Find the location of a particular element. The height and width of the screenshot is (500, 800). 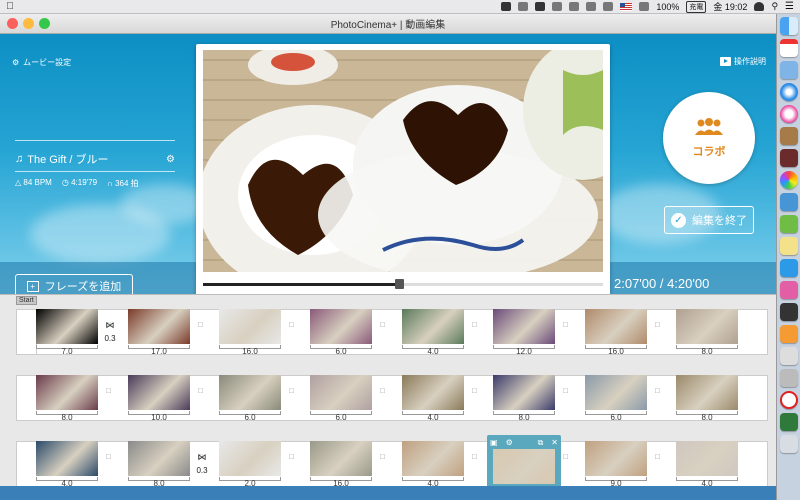

app-store-icon is located at coordinates (788, 268).